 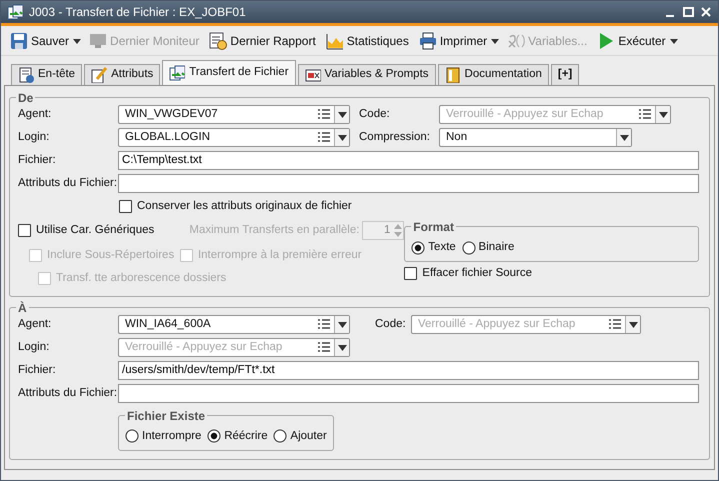 I want to click on file-path-field: /users/smith/dev/temp/FTt*.txt, so click(x=408, y=370).